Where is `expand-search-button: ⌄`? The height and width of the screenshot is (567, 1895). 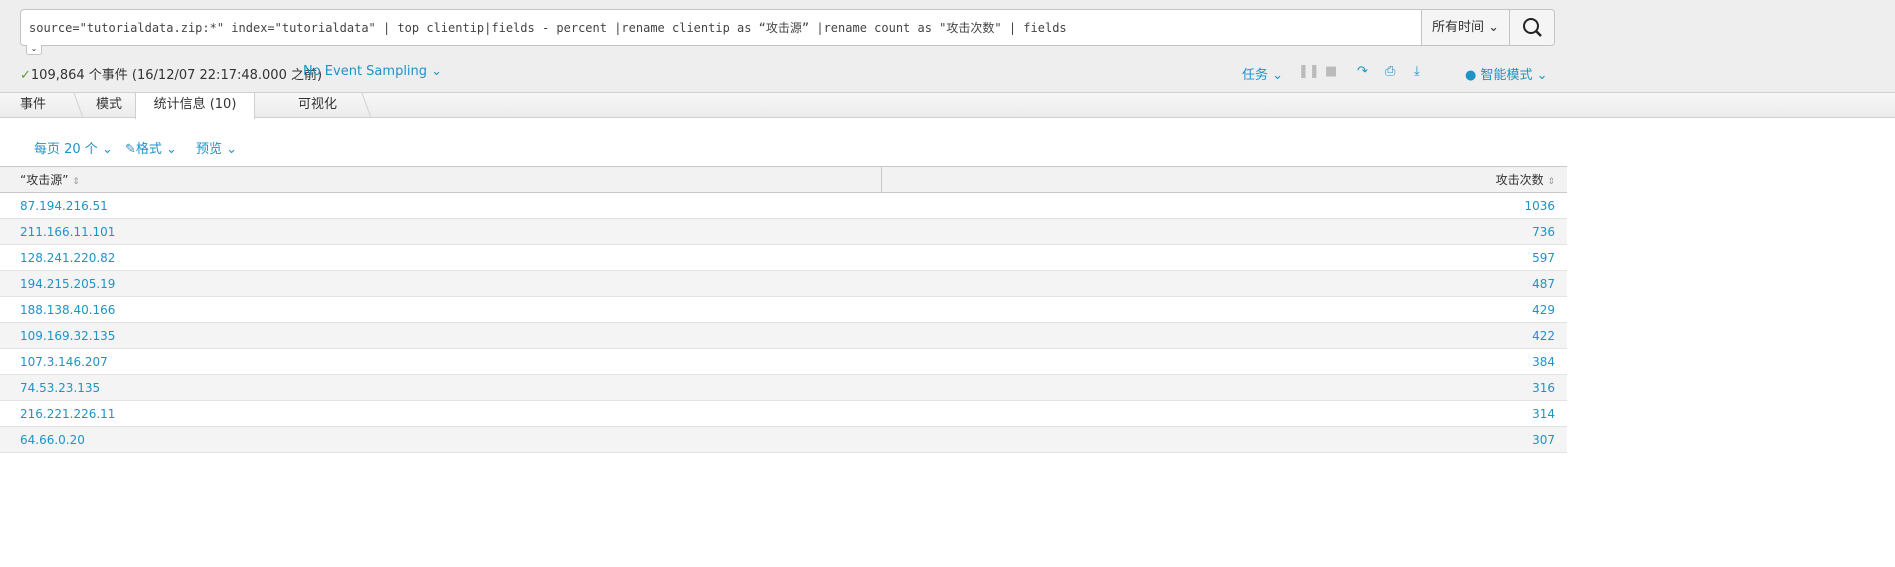
expand-search-button: ⌄ is located at coordinates (34, 50).